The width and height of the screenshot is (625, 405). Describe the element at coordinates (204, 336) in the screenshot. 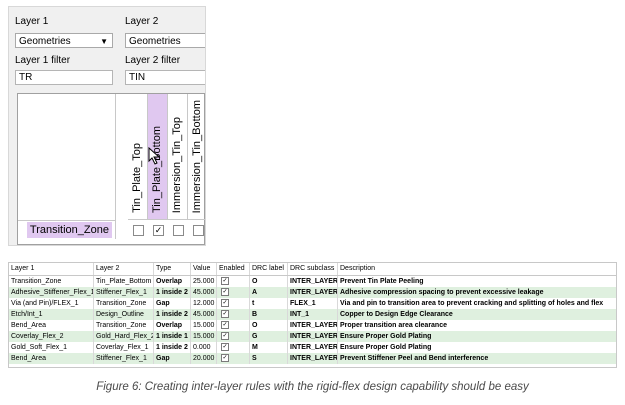

I see `cell-value: 15.000` at that location.